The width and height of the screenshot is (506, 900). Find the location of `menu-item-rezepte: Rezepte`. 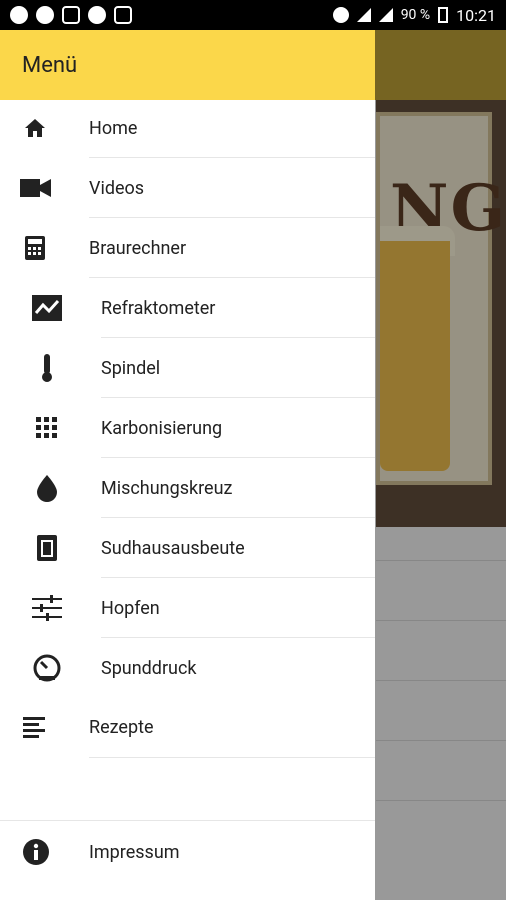

menu-item-rezepte: Rezepte is located at coordinates (187, 727).